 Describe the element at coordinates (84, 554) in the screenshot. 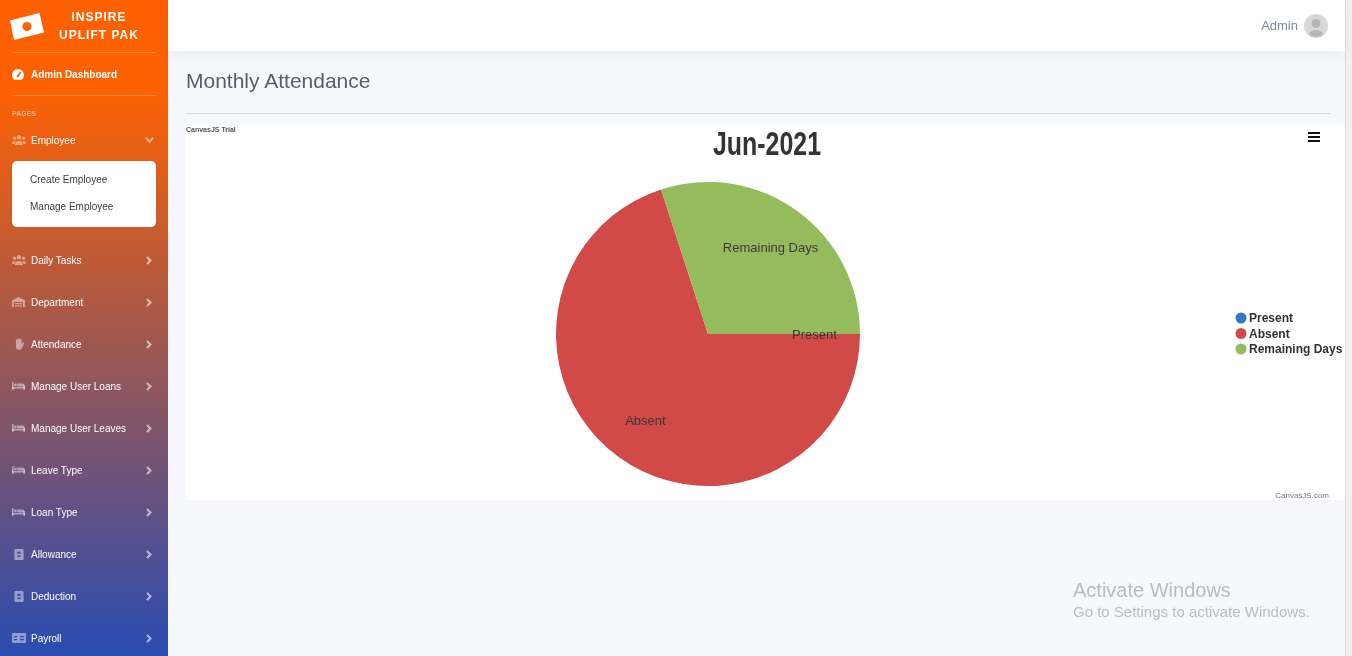

I see `nav-item: Allowance` at that location.